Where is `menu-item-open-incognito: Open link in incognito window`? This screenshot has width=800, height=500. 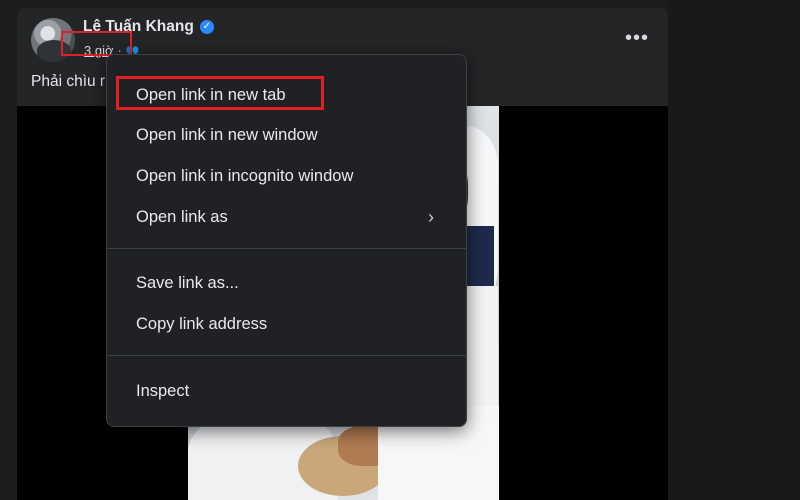
menu-item-open-incognito: Open link in incognito window is located at coordinates (286, 176).